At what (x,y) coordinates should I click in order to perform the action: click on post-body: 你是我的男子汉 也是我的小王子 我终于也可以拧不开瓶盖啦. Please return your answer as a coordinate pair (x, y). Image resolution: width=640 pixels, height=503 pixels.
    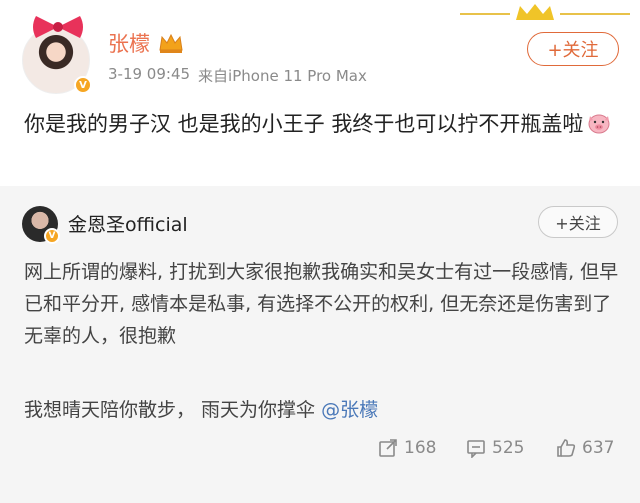
    Looking at the image, I should click on (322, 124).